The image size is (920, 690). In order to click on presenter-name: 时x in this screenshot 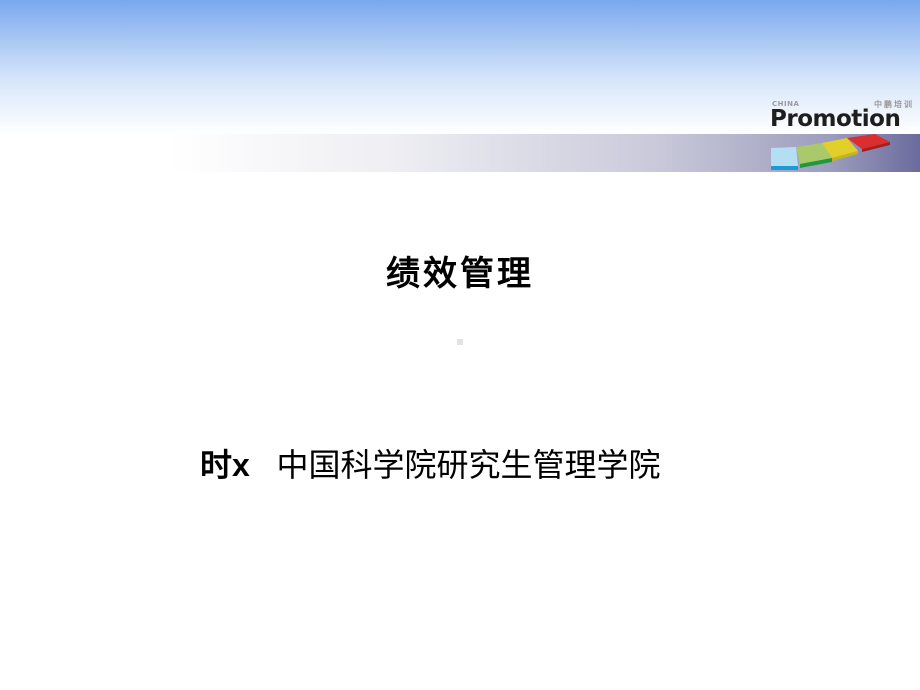, I will do `click(225, 465)`.